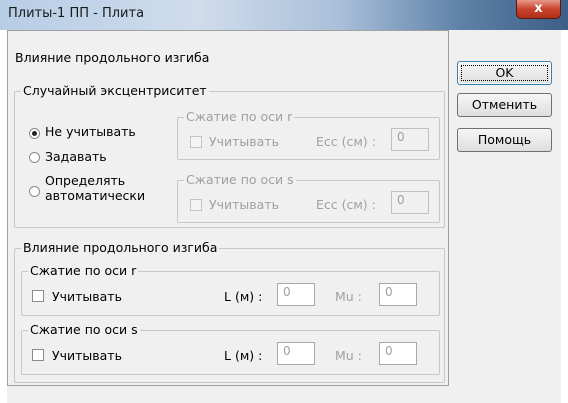 The height and width of the screenshot is (403, 568). Describe the element at coordinates (410, 139) in the screenshot. I see `ecc-r-input: 0` at that location.